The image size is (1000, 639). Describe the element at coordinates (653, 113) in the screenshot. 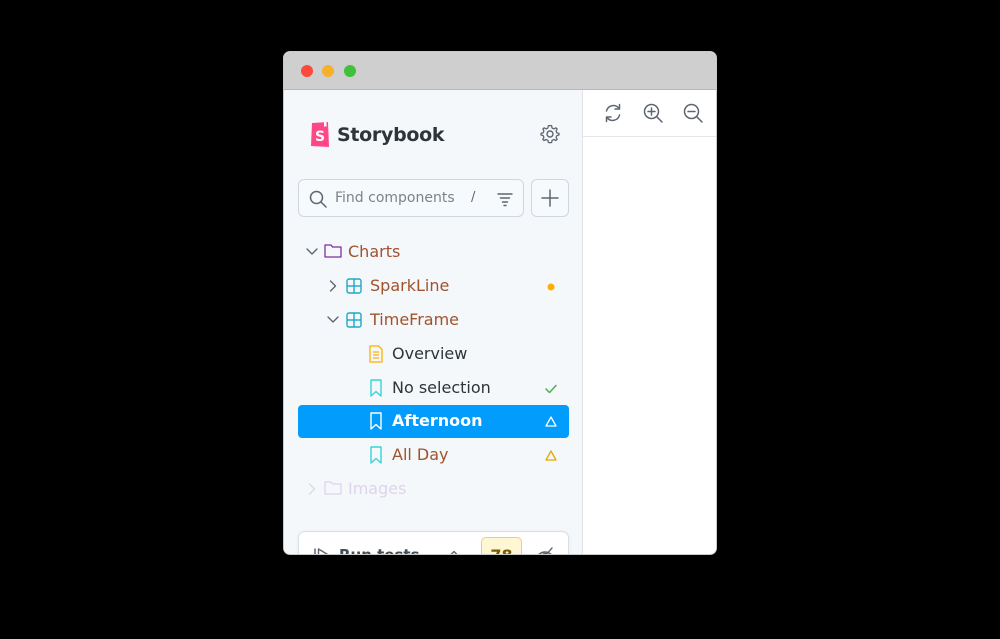

I see `zoom-in-icon` at that location.